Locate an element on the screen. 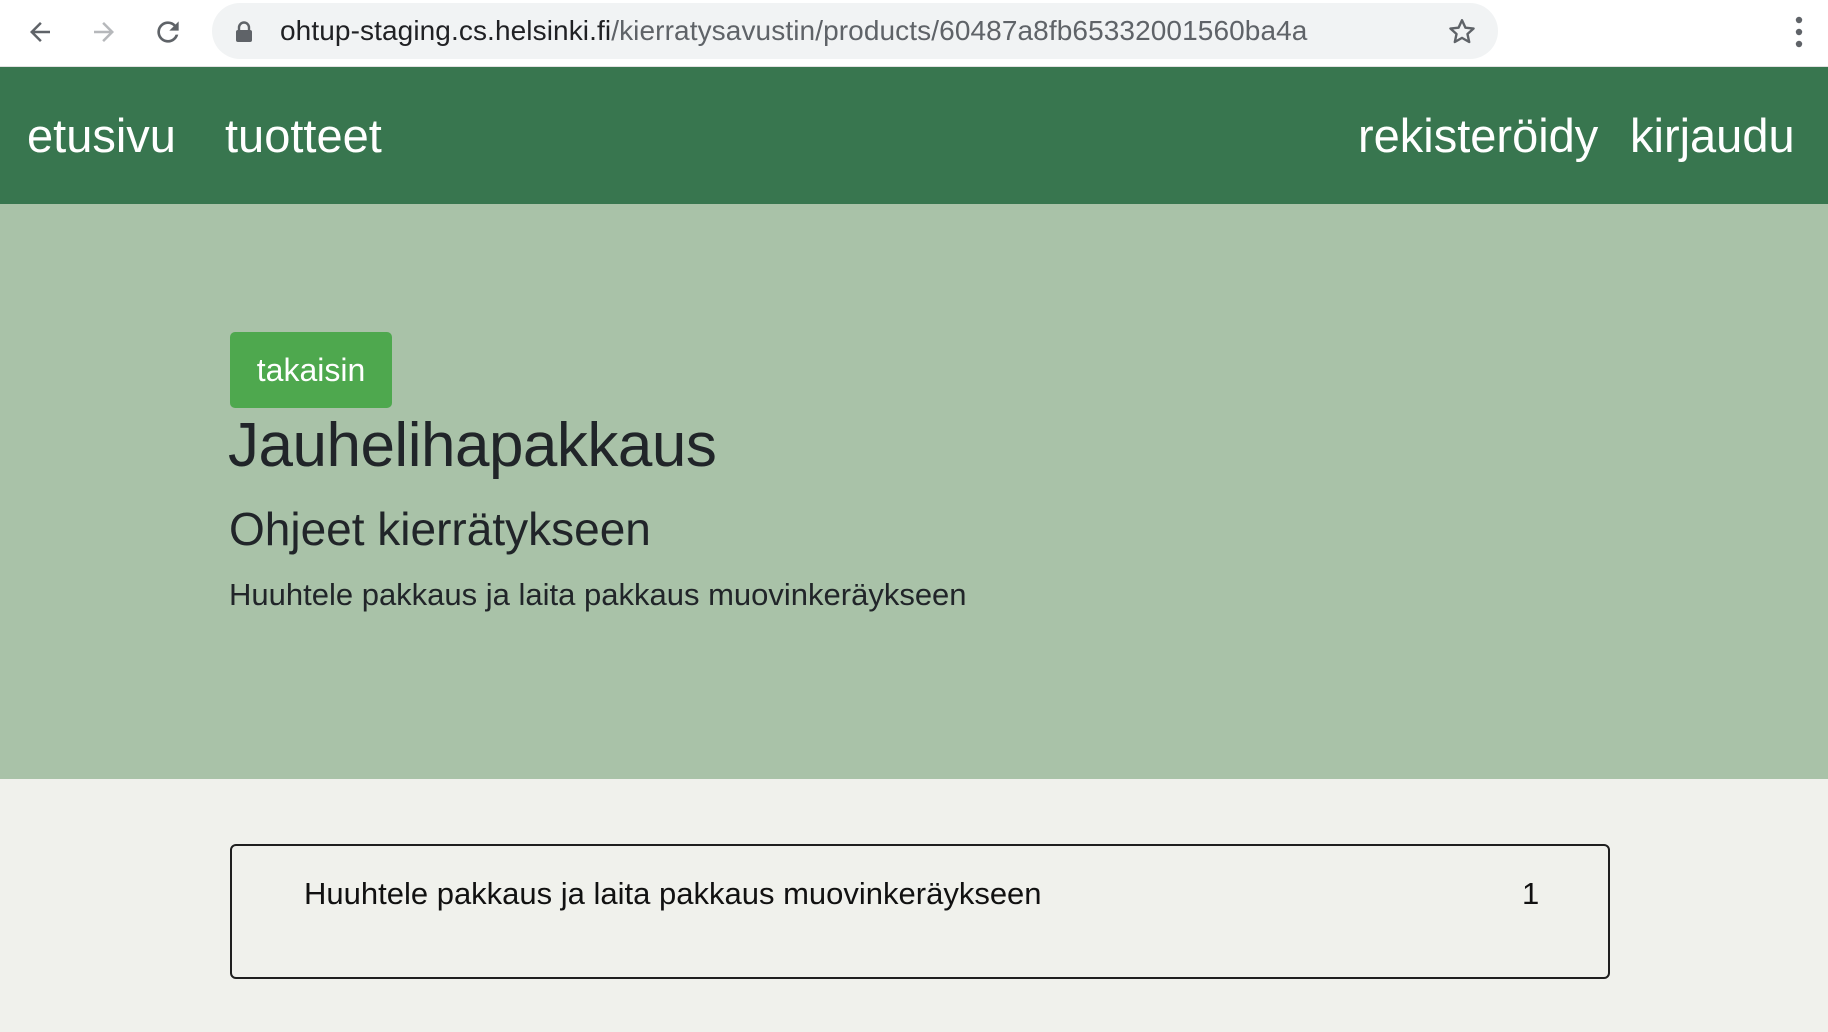 This screenshot has height=1032, width=1828. lock-icon is located at coordinates (244, 31).